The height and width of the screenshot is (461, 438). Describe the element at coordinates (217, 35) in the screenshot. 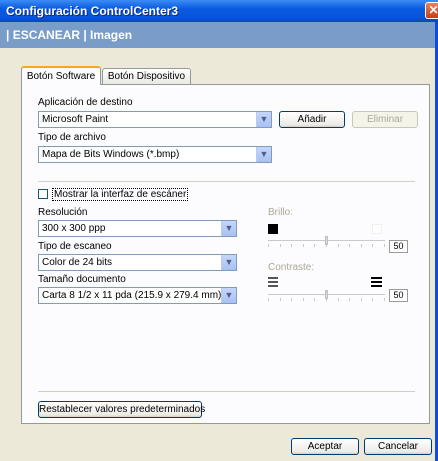

I see `section-header: | ESCANEAR | Imagen` at that location.